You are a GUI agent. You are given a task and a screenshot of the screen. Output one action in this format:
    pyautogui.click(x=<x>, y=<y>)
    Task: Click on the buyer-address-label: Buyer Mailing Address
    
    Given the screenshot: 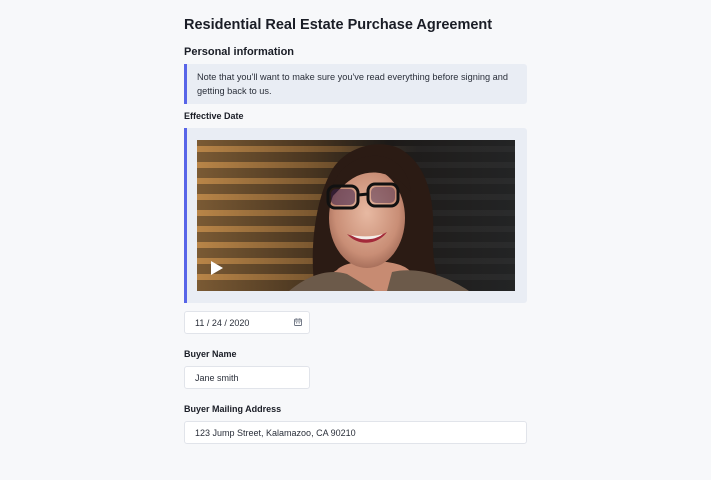 What is the action you would take?
    pyautogui.click(x=233, y=409)
    